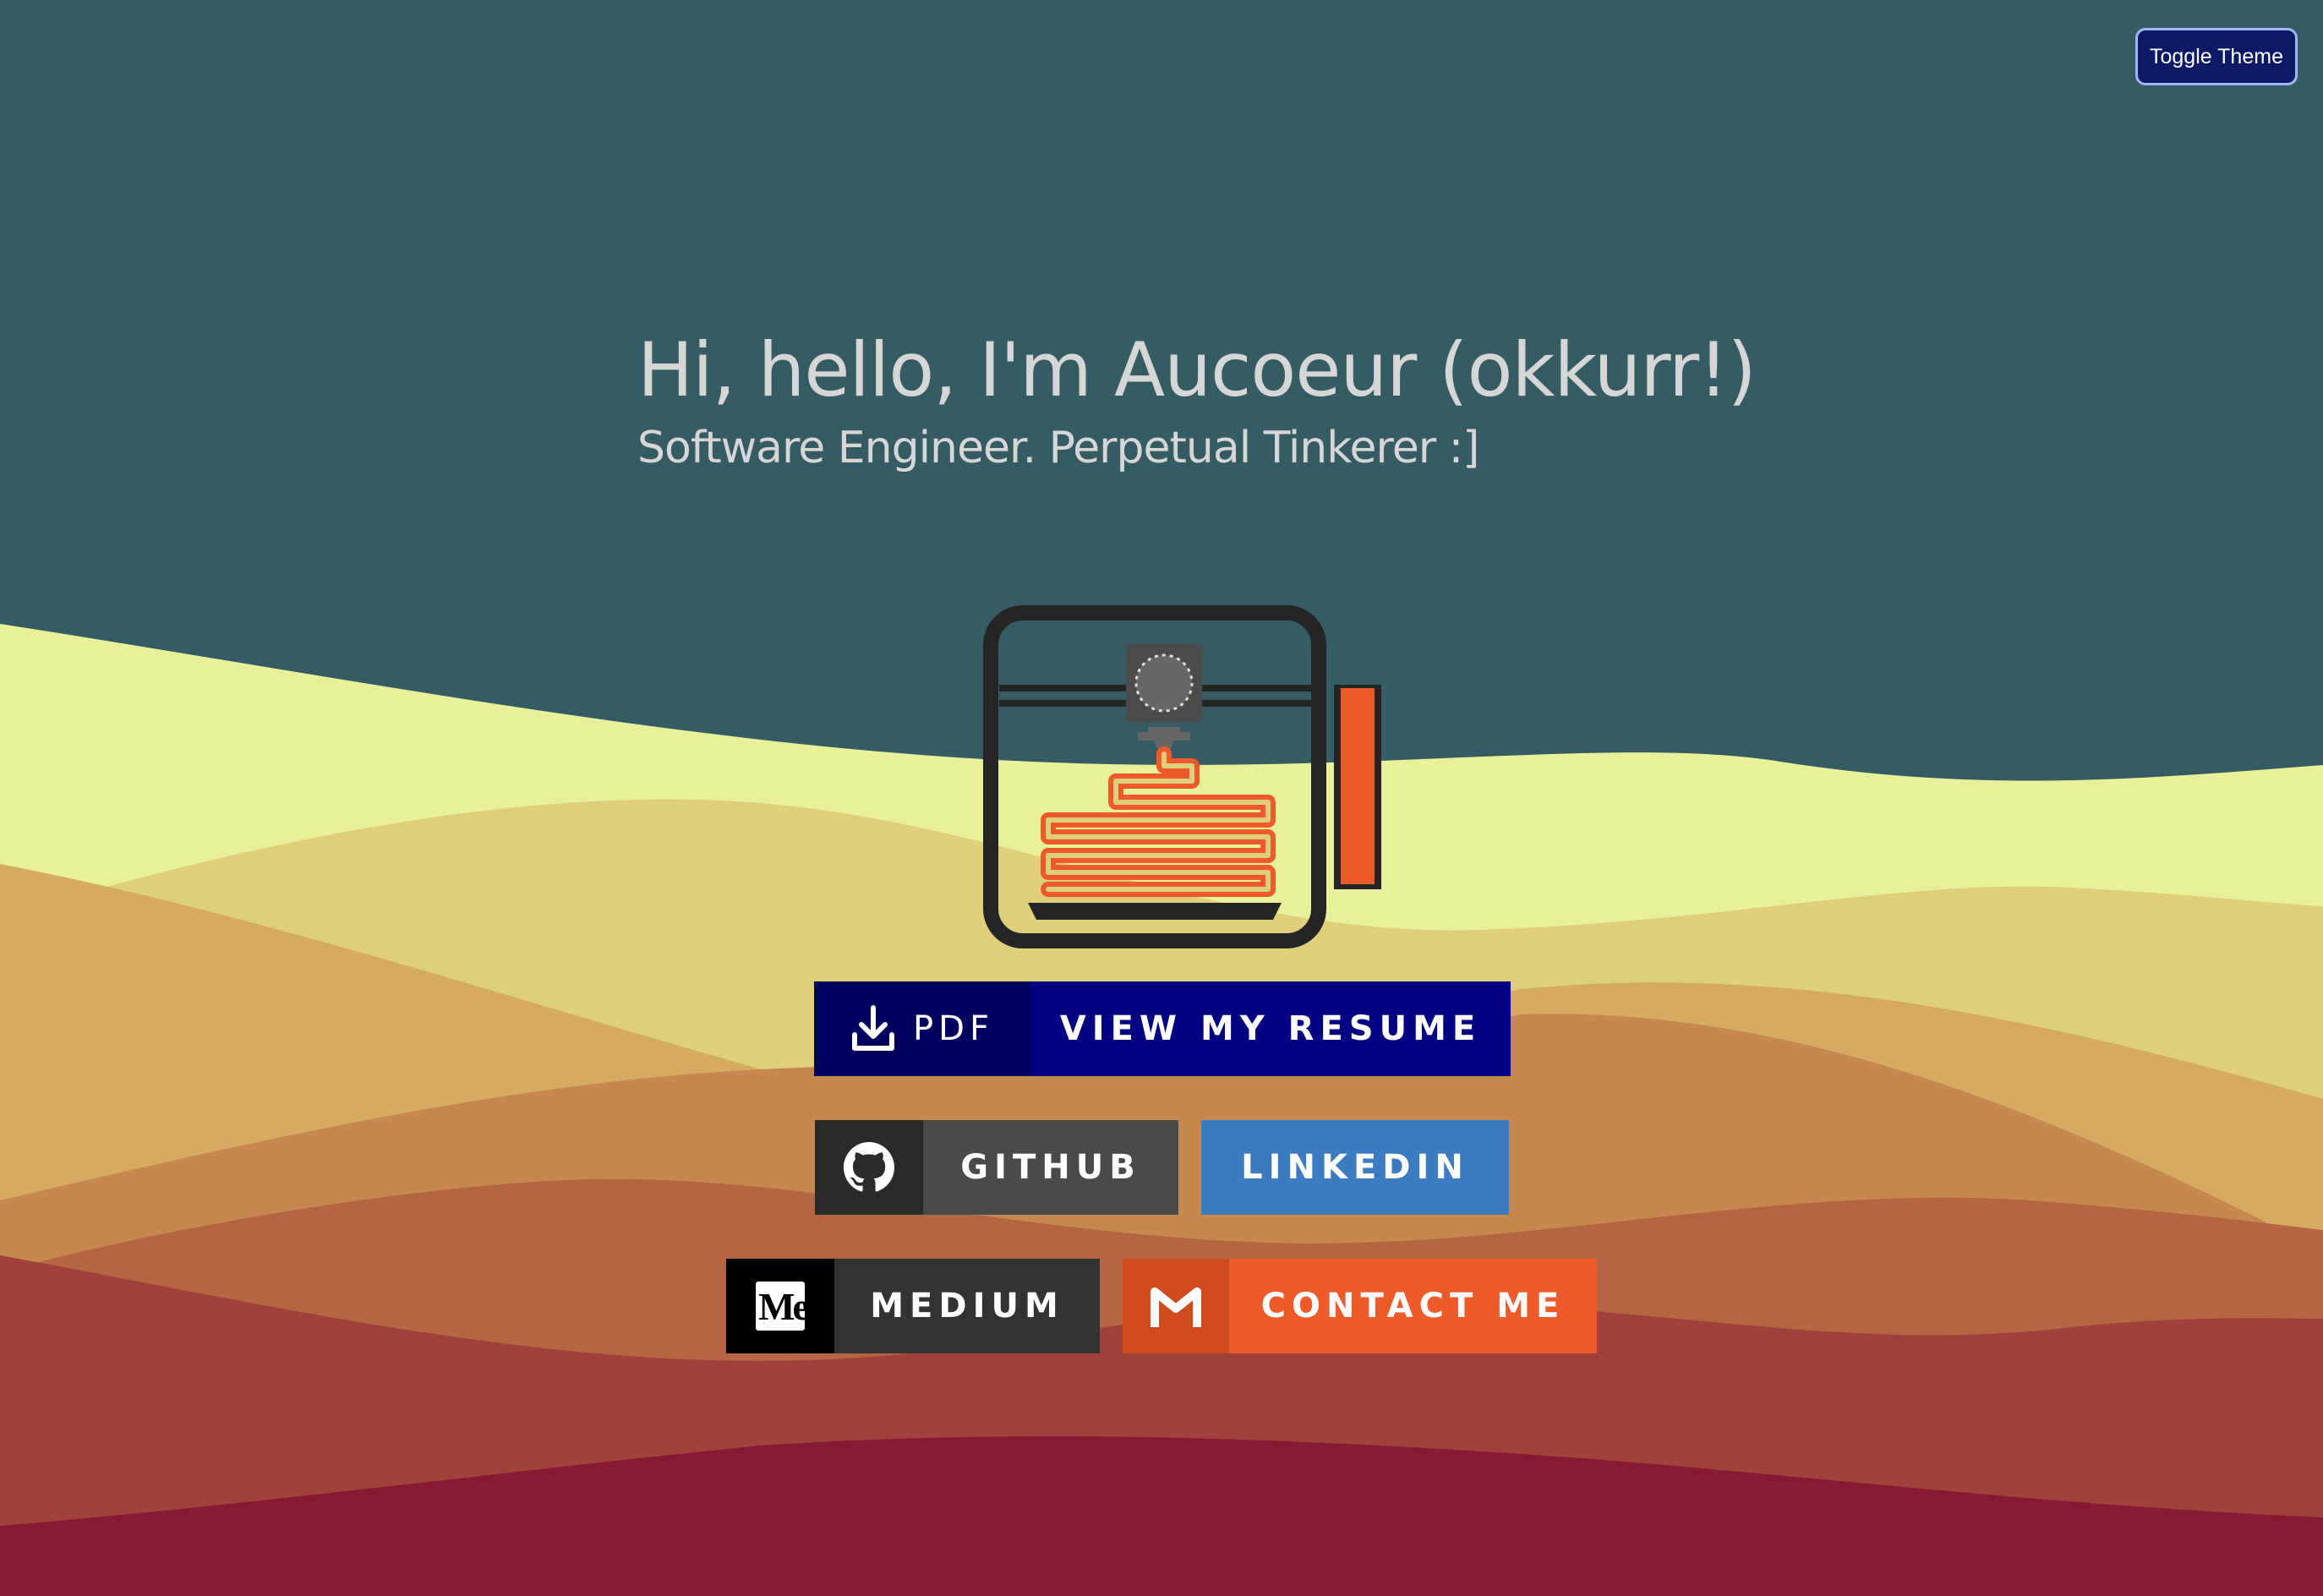 This screenshot has width=2323, height=1596. I want to click on gmail-icon-section, so click(1176, 1306).